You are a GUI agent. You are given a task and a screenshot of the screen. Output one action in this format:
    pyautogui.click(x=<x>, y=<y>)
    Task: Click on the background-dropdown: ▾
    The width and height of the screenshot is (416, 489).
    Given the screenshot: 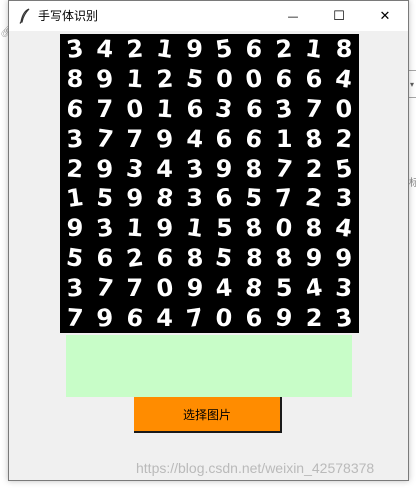 What is the action you would take?
    pyautogui.click(x=412, y=84)
    